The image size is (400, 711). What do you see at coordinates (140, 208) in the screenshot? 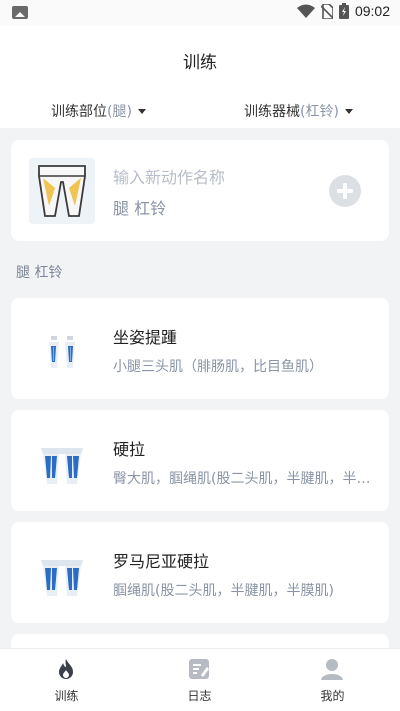
I see `new-action-tags: 腿 杠铃` at bounding box center [140, 208].